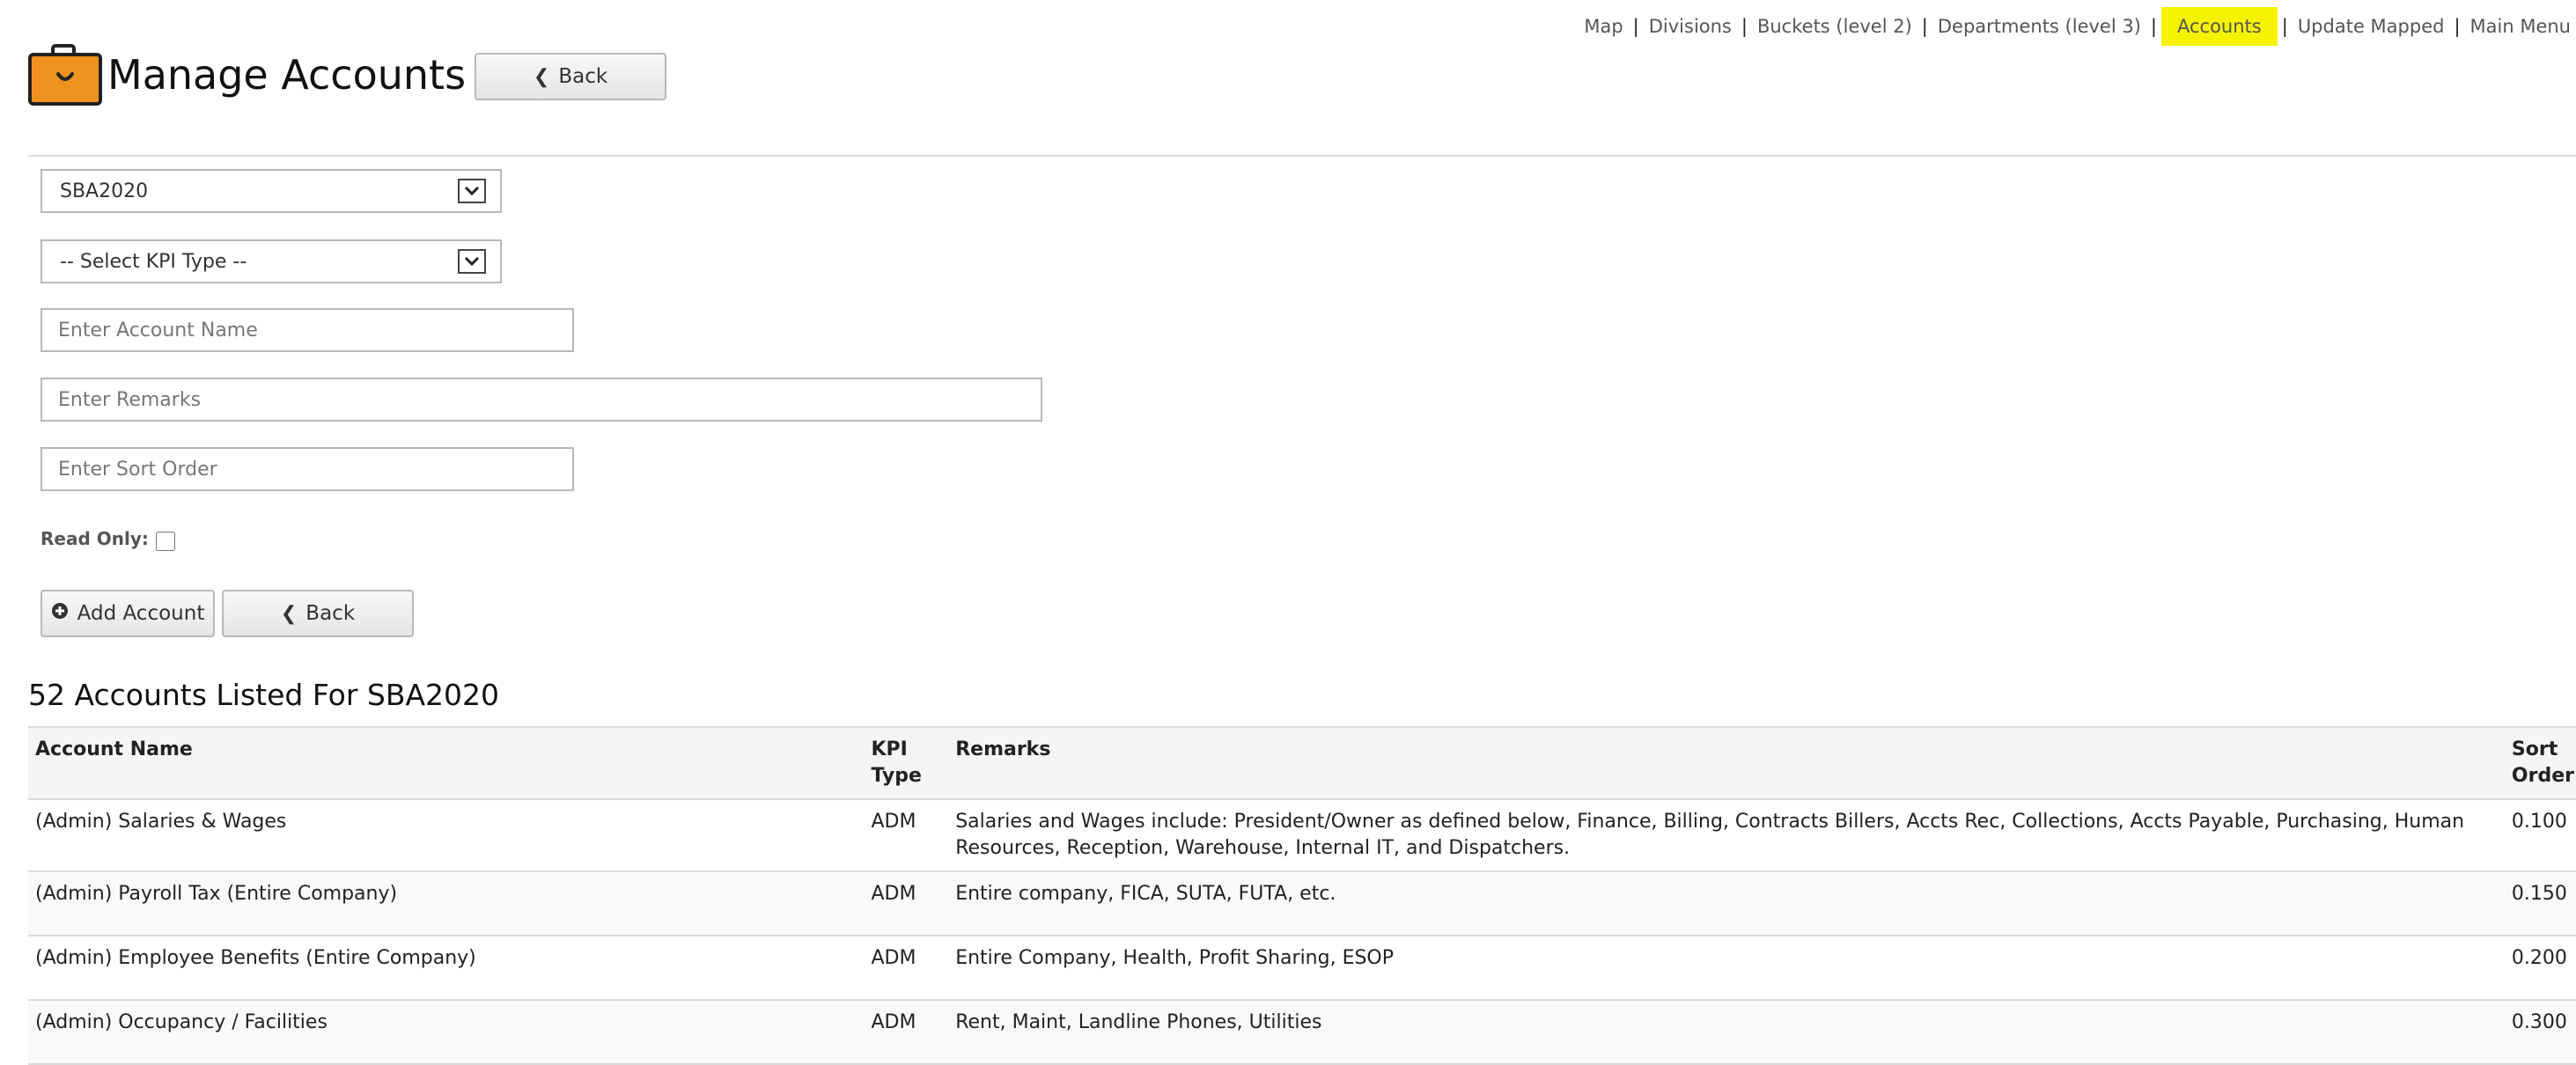 Image resolution: width=2576 pixels, height=1065 pixels. Describe the element at coordinates (447, 903) in the screenshot. I see `cell-account-name: (Admin) Payroll Tax (Entire Company)` at that location.